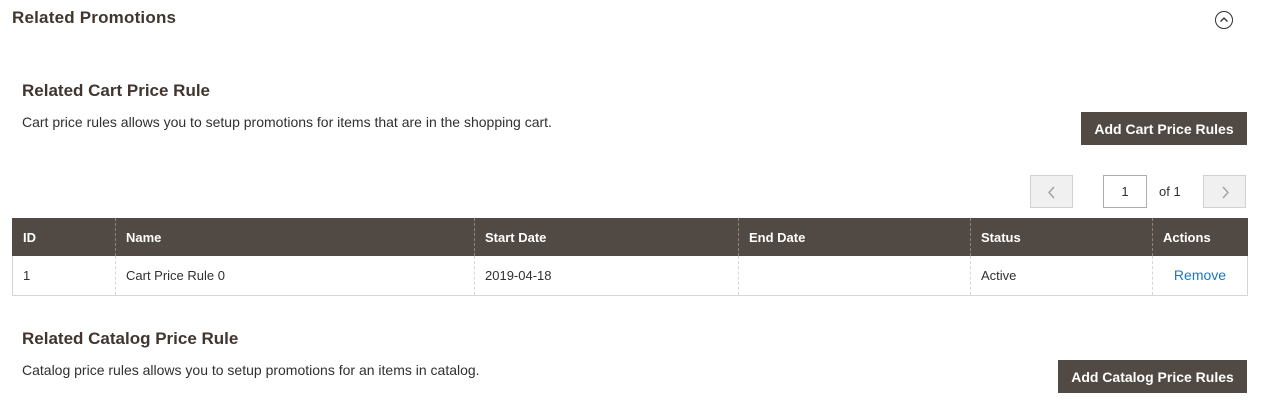 The width and height of the screenshot is (1271, 418). I want to click on cell-end-date, so click(854, 276).